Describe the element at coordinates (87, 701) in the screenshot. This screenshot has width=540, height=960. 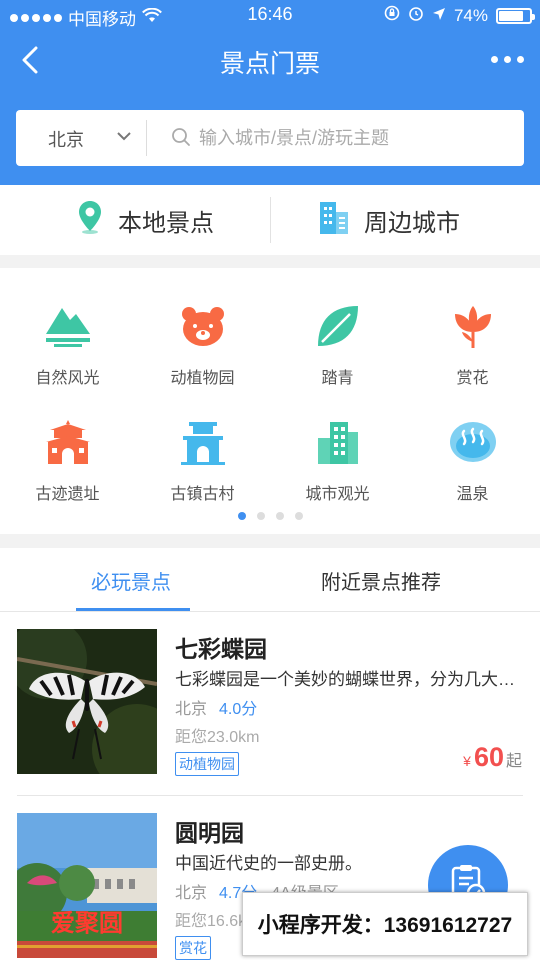
I see `attraction-photo-butterfly` at that location.